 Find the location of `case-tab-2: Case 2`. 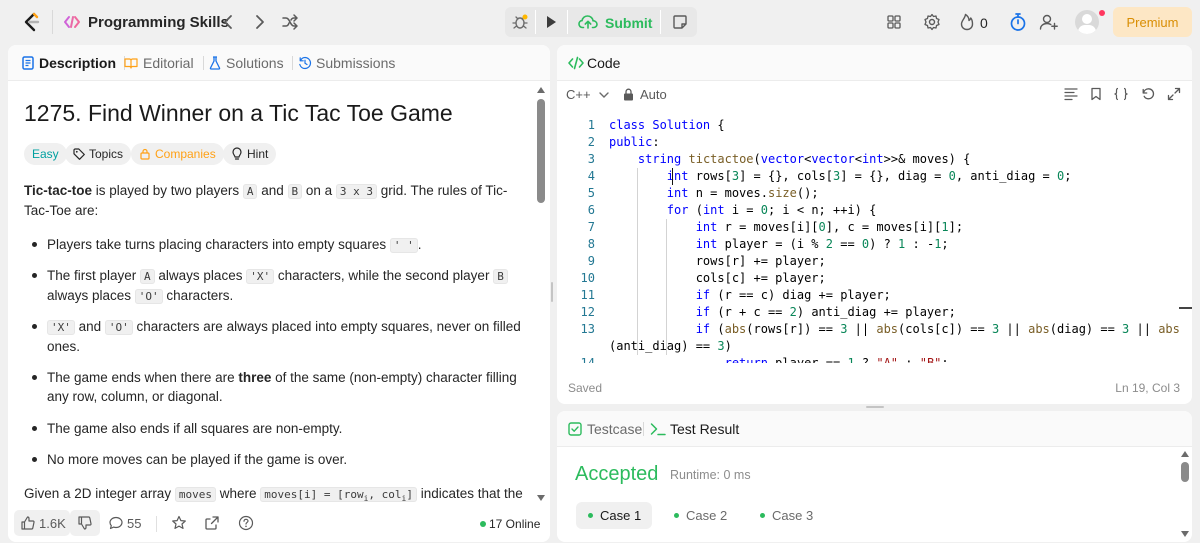

case-tab-2: Case 2 is located at coordinates (700, 515).